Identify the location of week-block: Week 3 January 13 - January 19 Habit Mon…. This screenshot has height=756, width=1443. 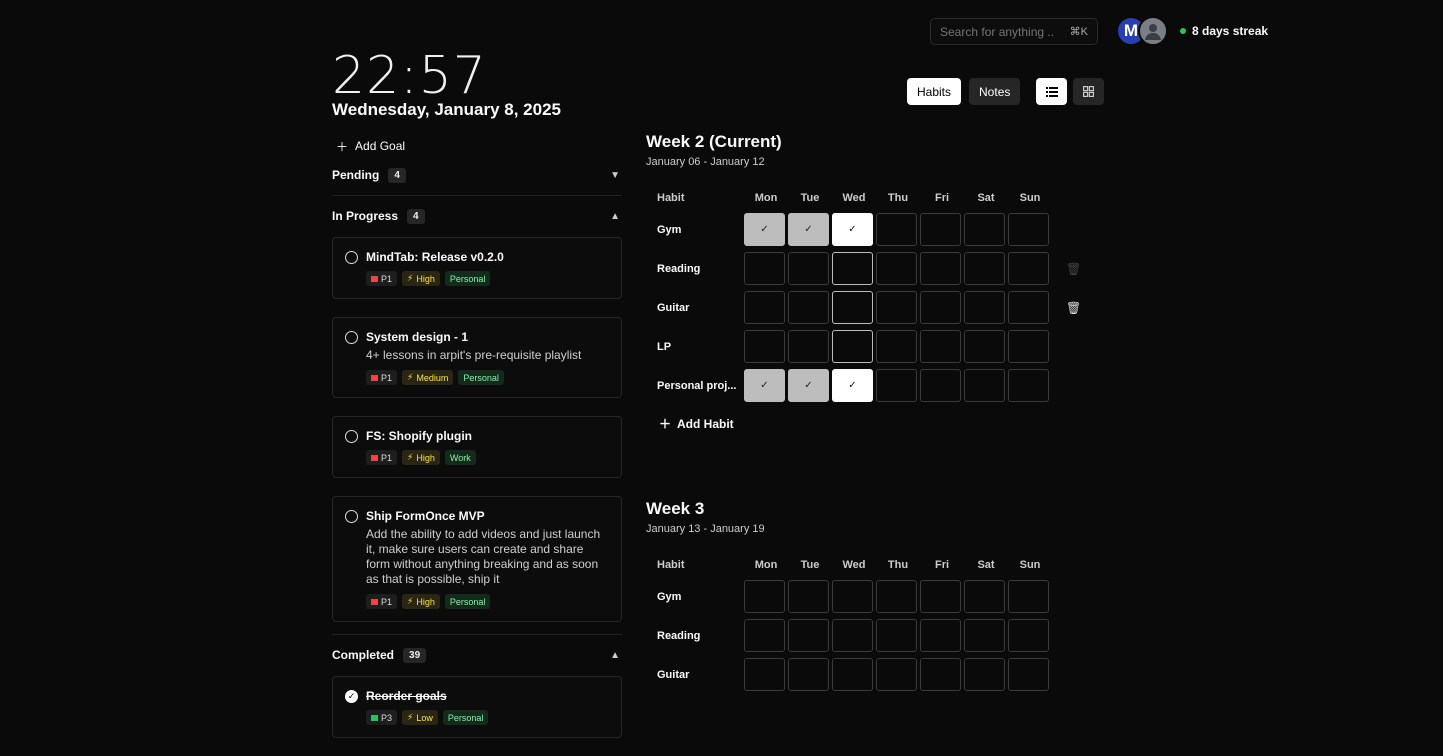
(856, 596).